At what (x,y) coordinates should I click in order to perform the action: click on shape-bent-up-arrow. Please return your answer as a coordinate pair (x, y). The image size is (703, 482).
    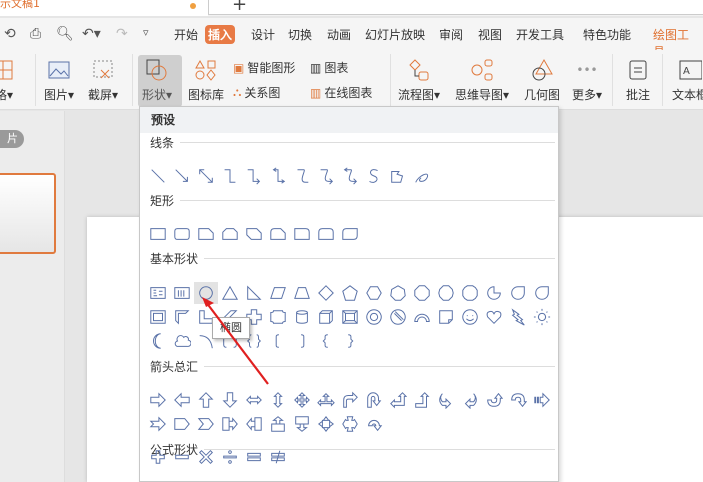
    Looking at the image, I should click on (422, 400).